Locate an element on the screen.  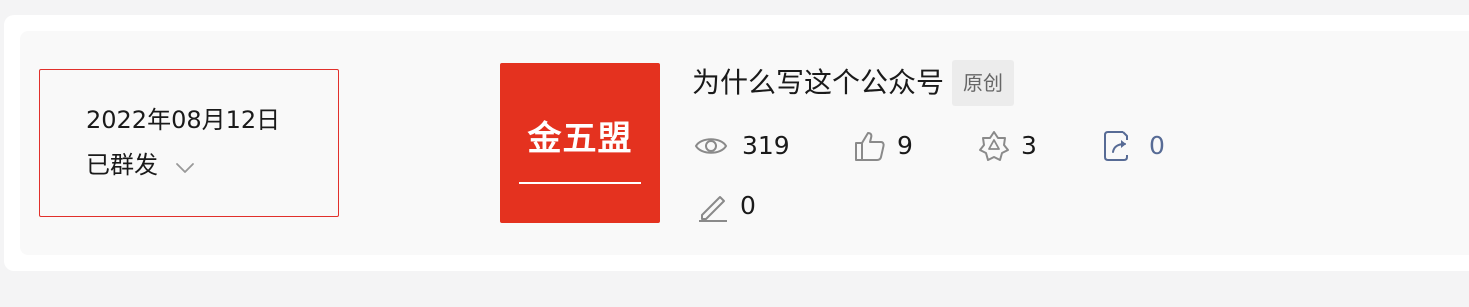
share-count-stat: 0 is located at coordinates (1133, 146).